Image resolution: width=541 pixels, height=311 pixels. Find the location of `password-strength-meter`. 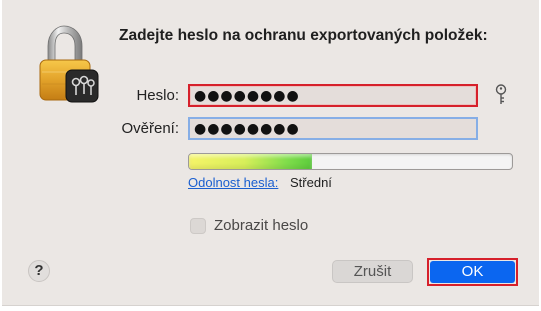

password-strength-meter is located at coordinates (350, 161).